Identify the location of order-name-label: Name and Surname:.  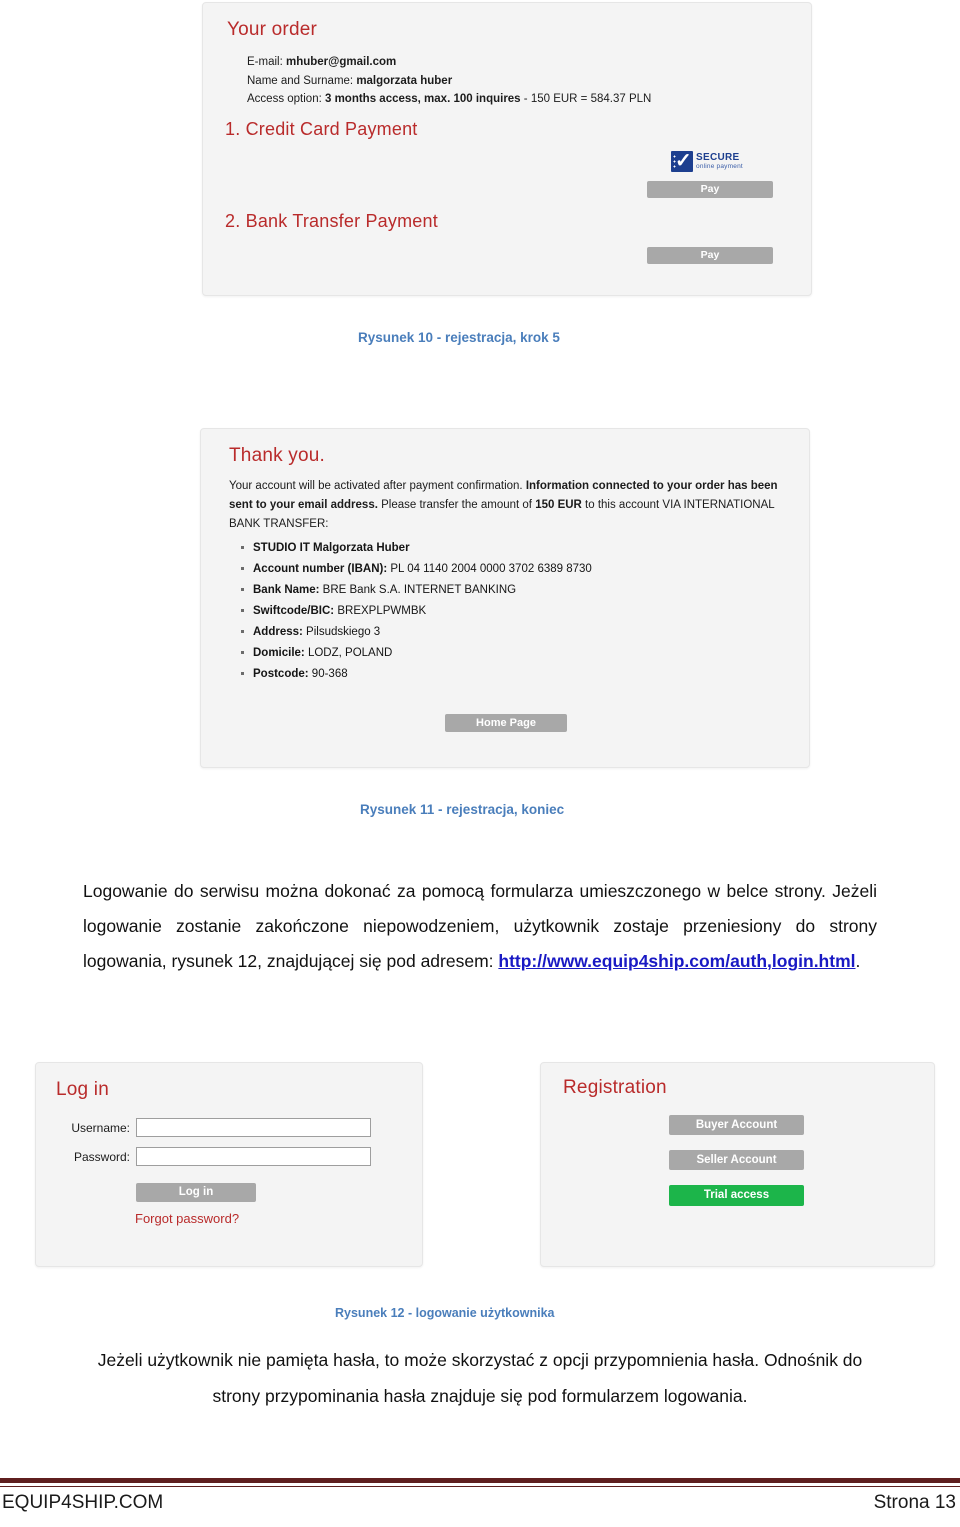
(302, 80).